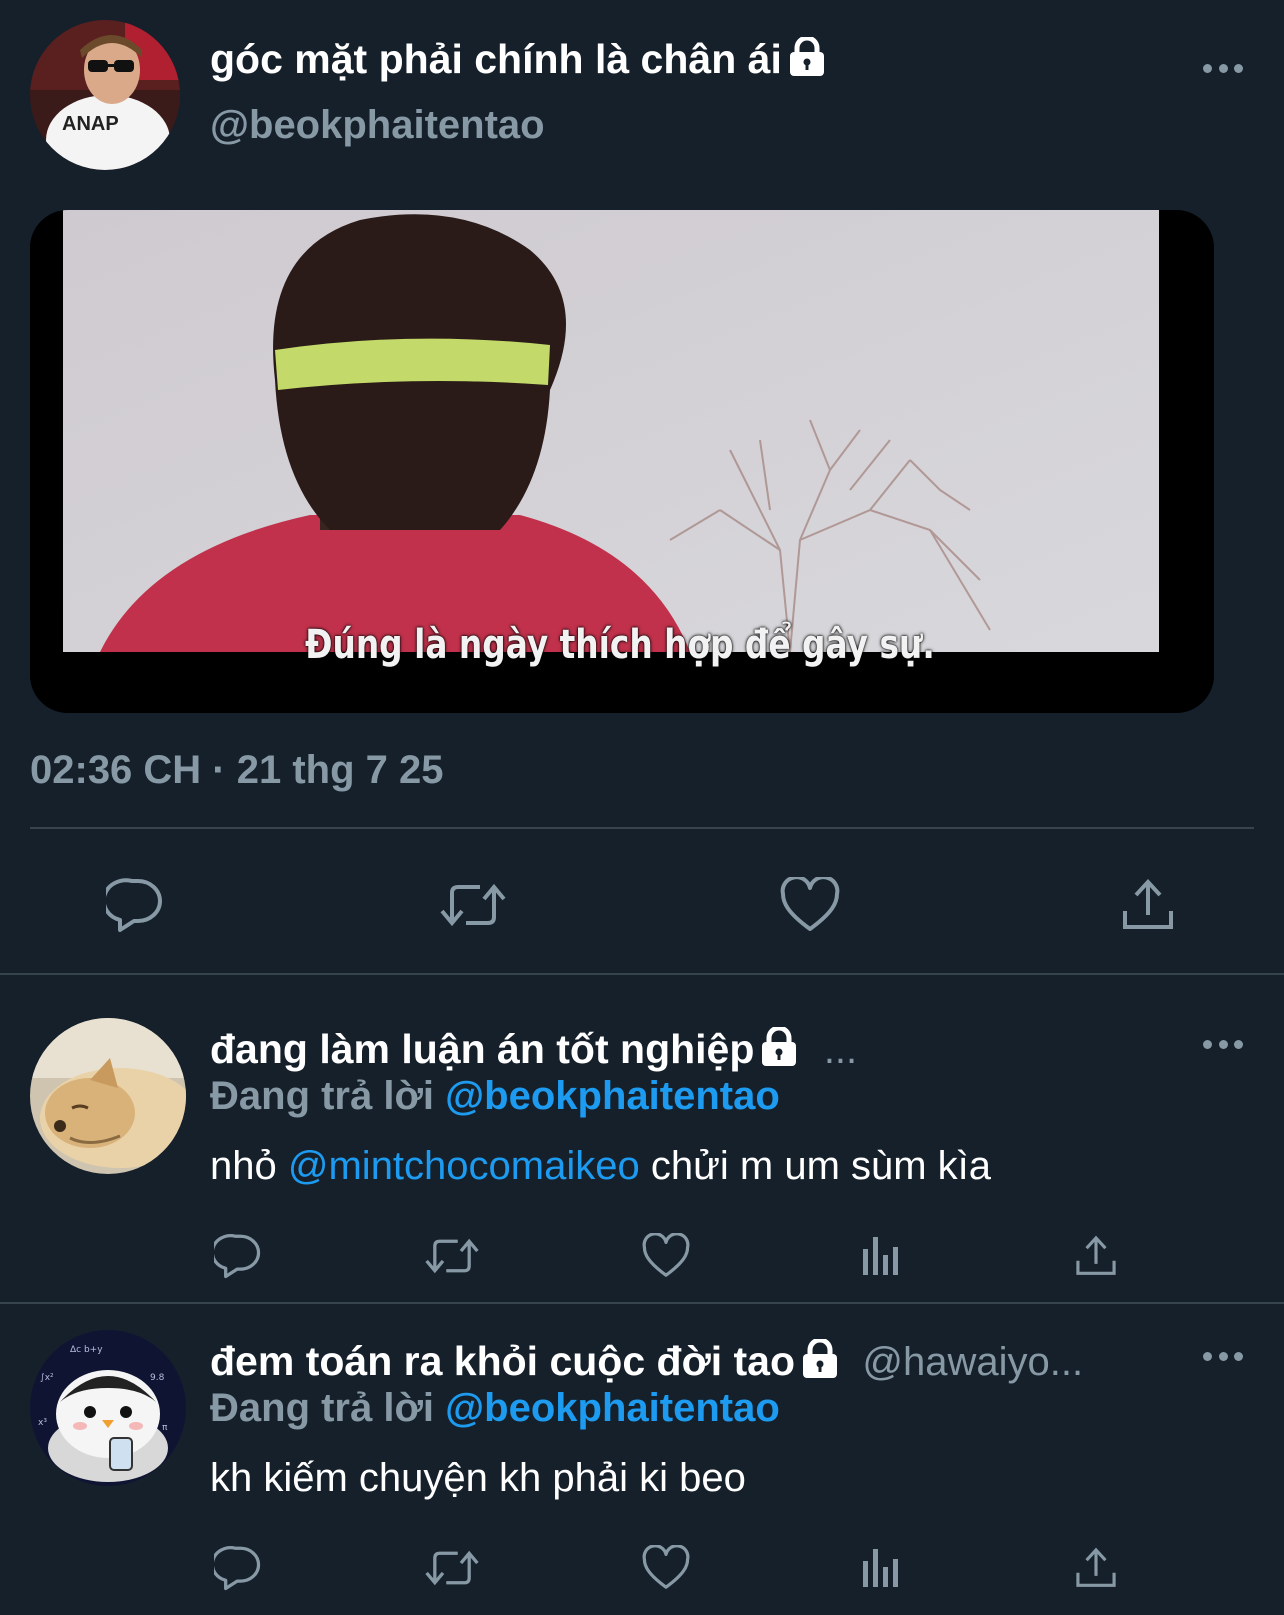  Describe the element at coordinates (42, 1423) in the screenshot. I see `svg-text: x³` at that location.